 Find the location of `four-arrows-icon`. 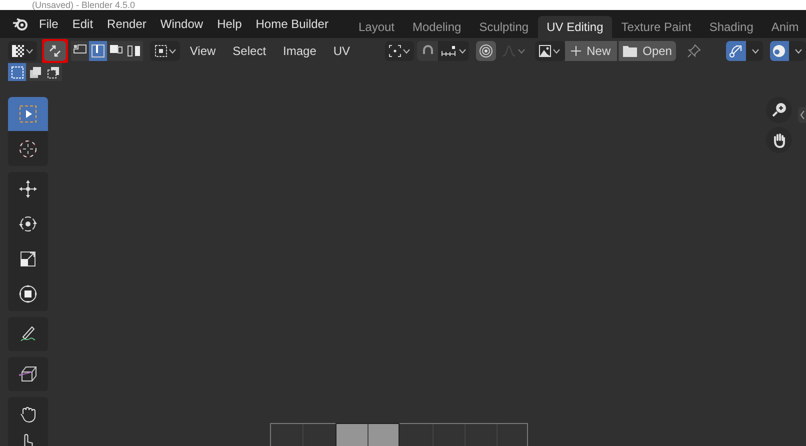

four-arrows-icon is located at coordinates (28, 189).